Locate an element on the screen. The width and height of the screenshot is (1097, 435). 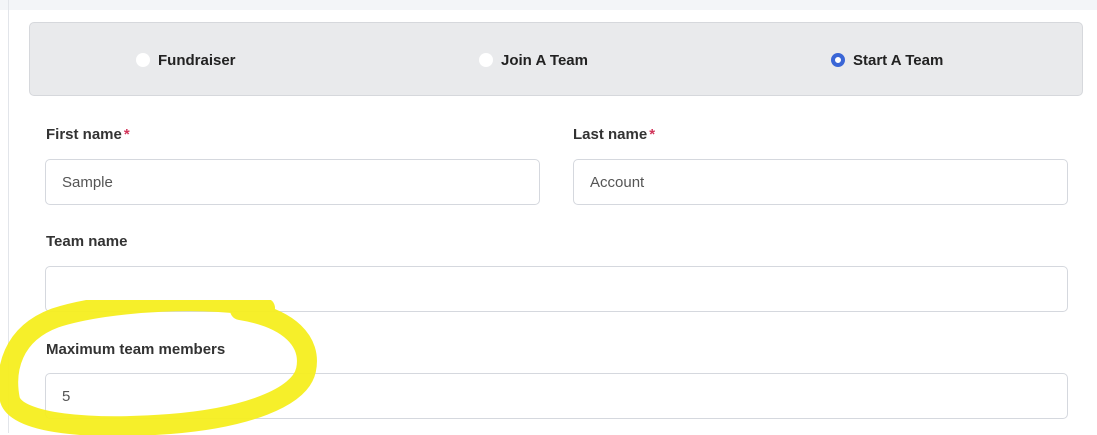
first-name-label: First name * is located at coordinates (88, 134).